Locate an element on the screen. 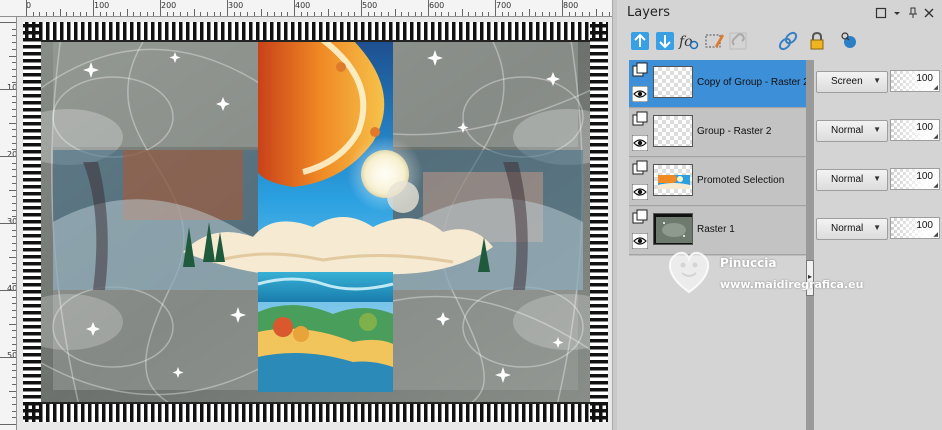 The width and height of the screenshot is (942, 430). palette-title-bar: Layers is located at coordinates (779, 13).